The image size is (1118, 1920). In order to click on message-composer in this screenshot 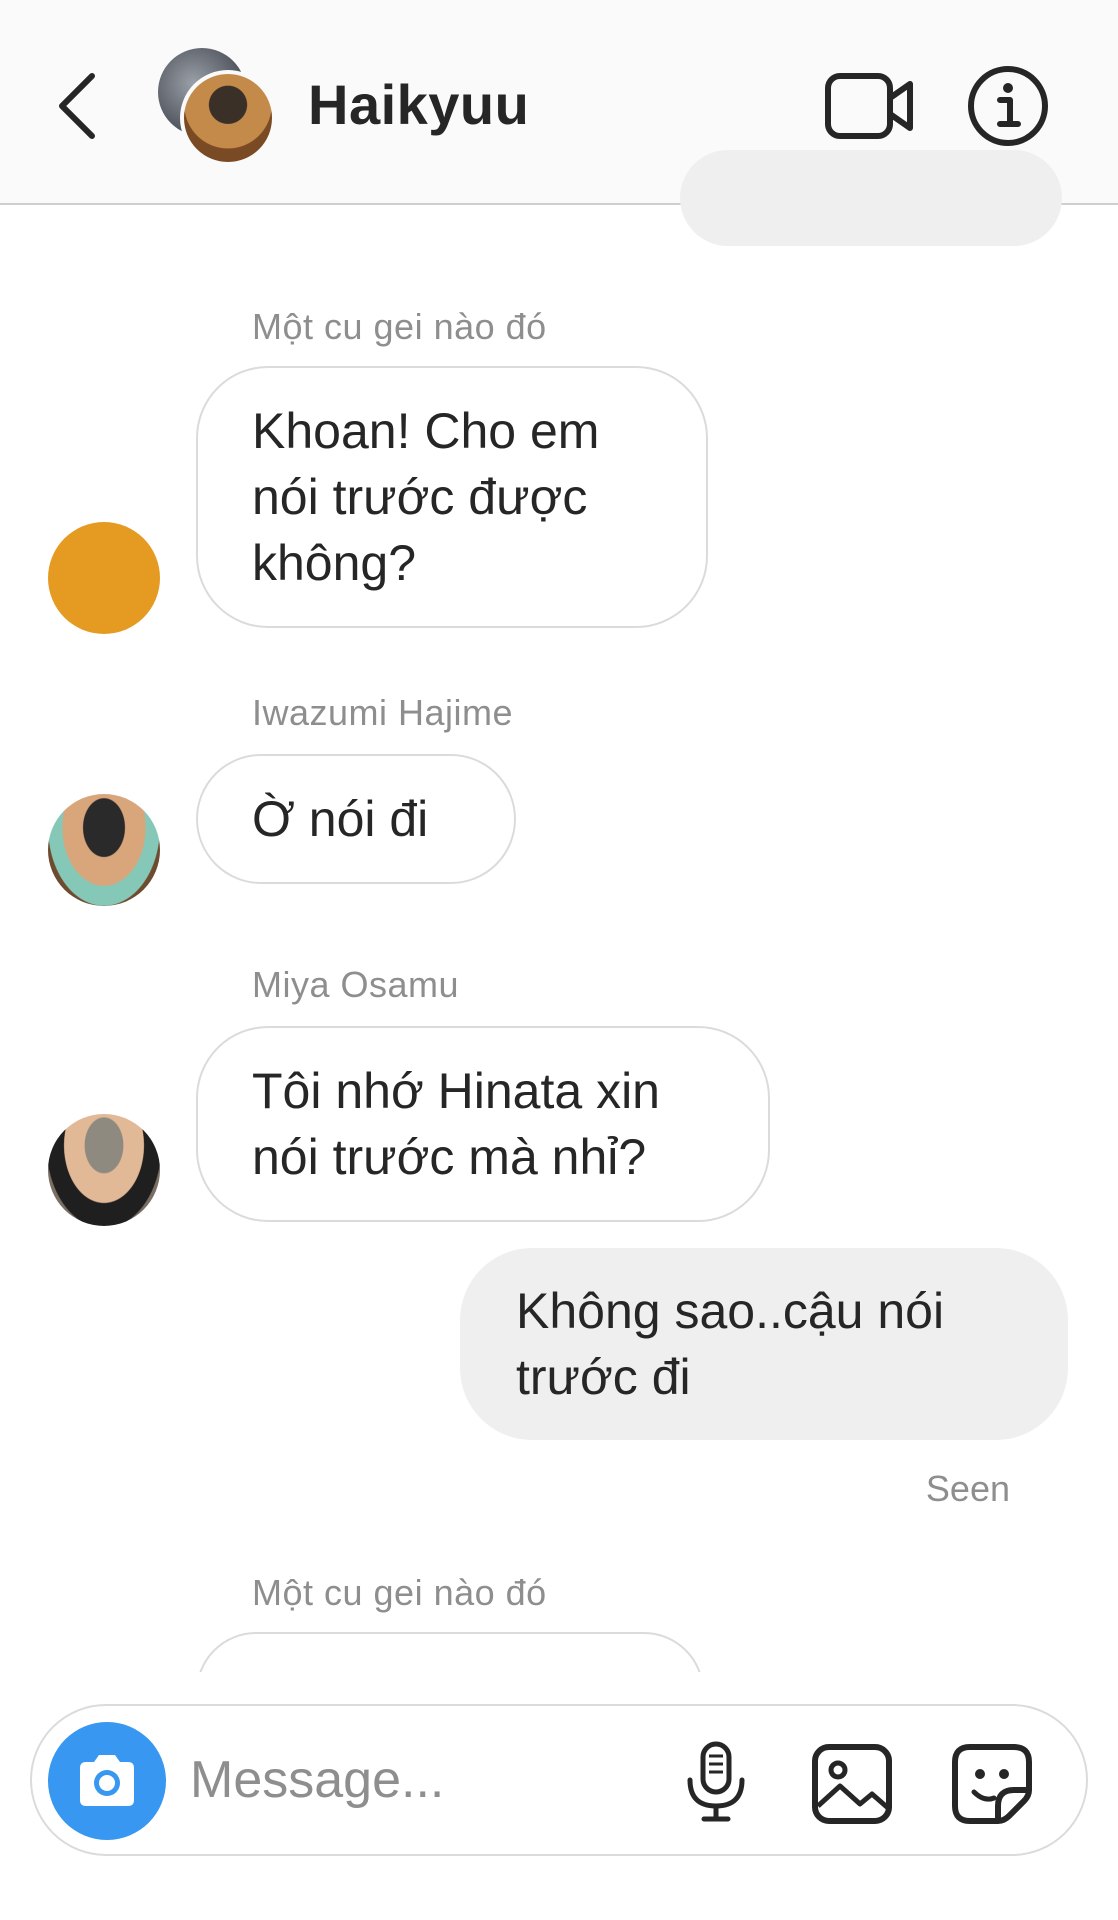, I will do `click(559, 1780)`.